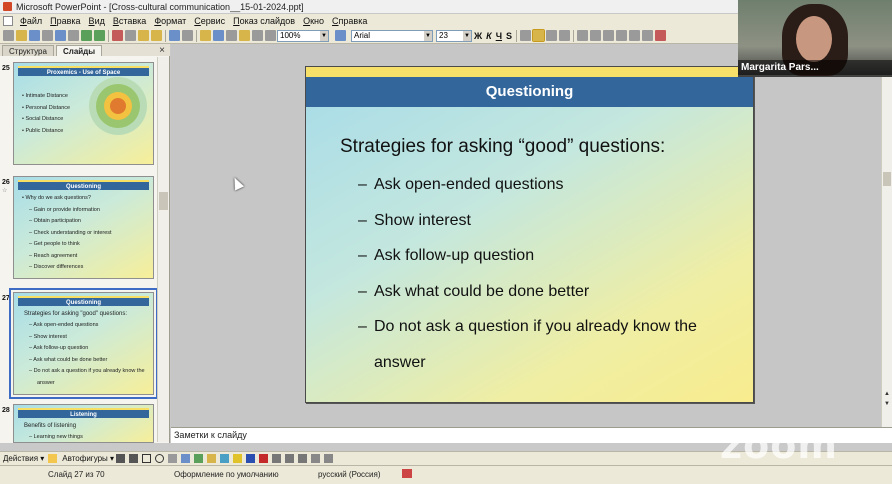 The height and width of the screenshot is (484, 892). What do you see at coordinates (502, 147) in the screenshot?
I see `slide-heading: Strategies for asking “good” questions:` at bounding box center [502, 147].